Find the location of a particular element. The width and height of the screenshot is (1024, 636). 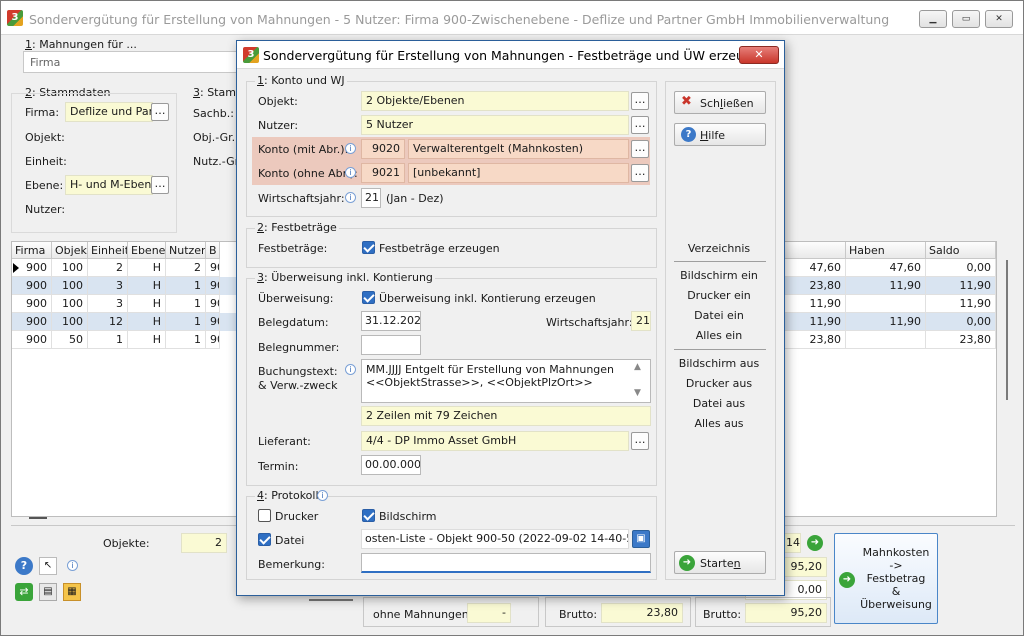

dialog-close-button: ✕ is located at coordinates (759, 55).